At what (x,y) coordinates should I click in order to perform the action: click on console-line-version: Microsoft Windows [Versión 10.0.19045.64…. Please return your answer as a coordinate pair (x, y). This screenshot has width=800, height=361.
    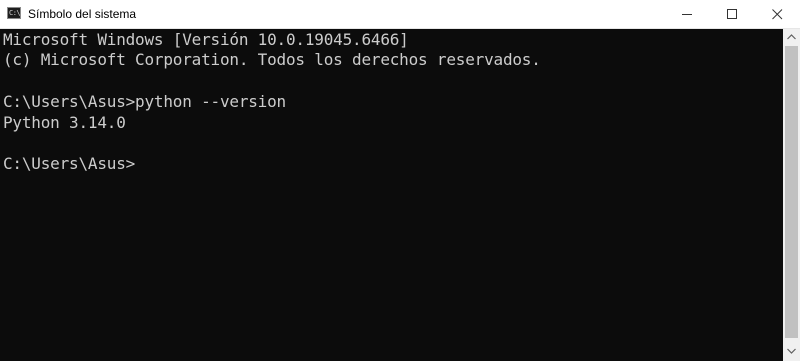
    Looking at the image, I should click on (206, 39).